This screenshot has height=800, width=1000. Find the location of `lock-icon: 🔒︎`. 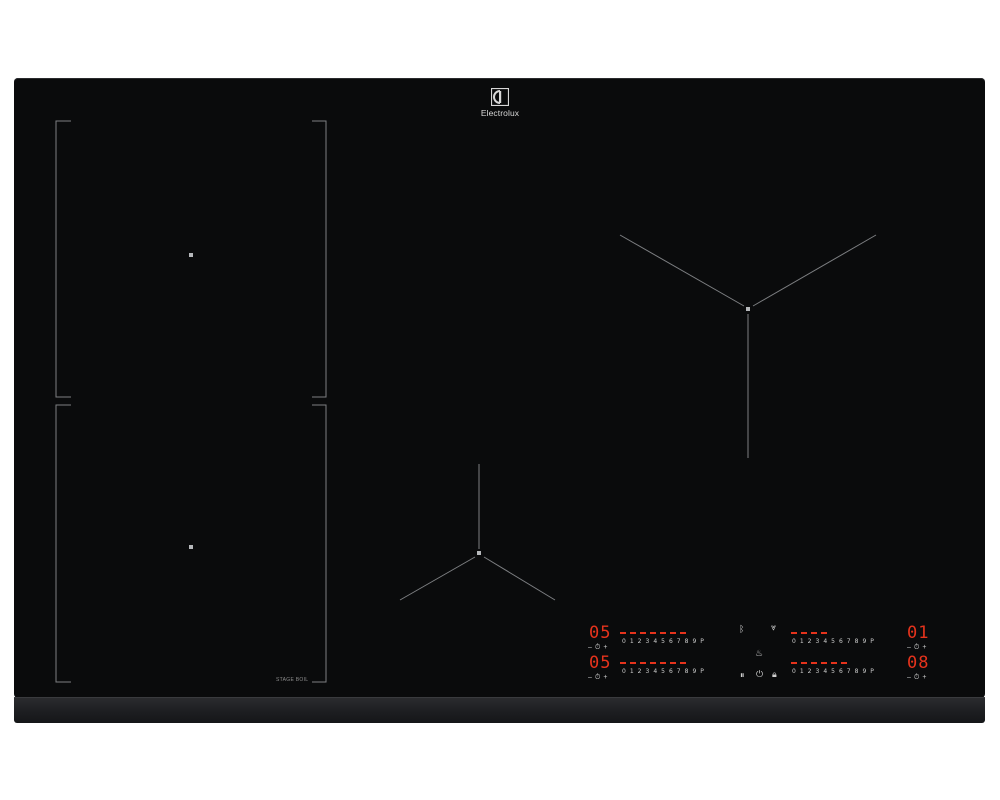

lock-icon: 🔒︎ is located at coordinates (774, 674).